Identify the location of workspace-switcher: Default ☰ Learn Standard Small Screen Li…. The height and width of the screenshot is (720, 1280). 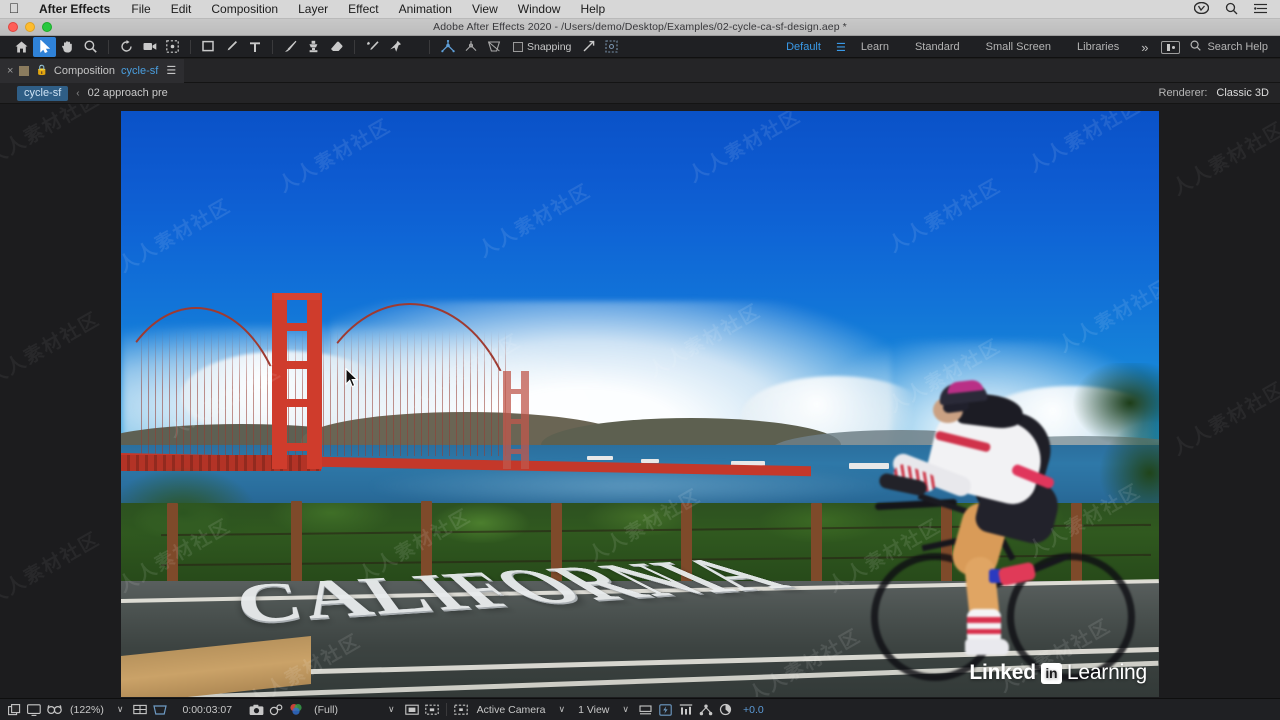
(1026, 47).